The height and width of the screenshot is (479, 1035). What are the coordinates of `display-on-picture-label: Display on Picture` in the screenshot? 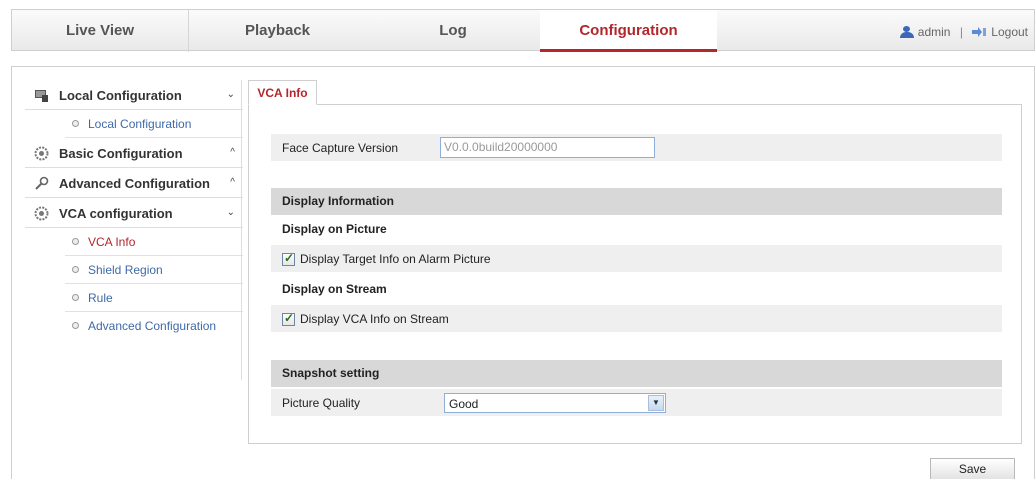 It's located at (334, 229).